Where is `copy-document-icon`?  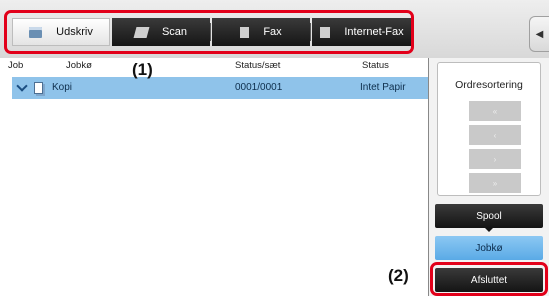
copy-document-icon is located at coordinates (38, 88).